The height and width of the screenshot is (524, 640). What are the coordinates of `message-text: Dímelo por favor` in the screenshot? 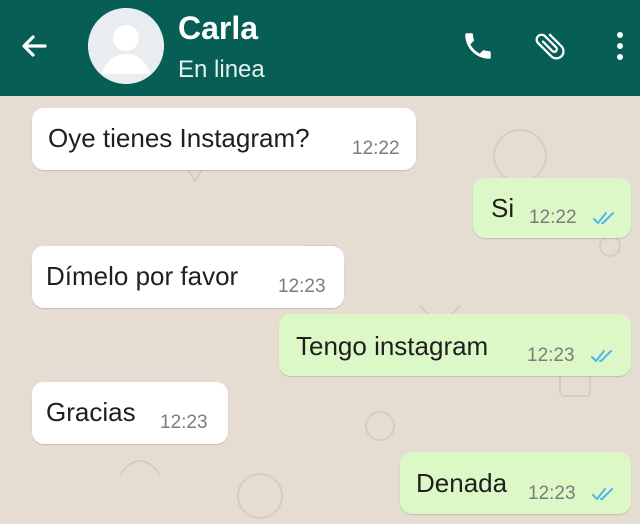 It's located at (142, 276).